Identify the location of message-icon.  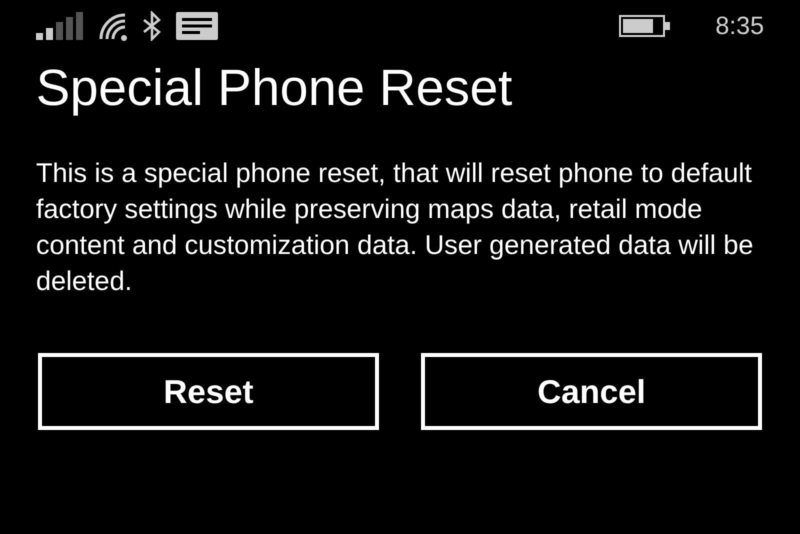
(197, 26).